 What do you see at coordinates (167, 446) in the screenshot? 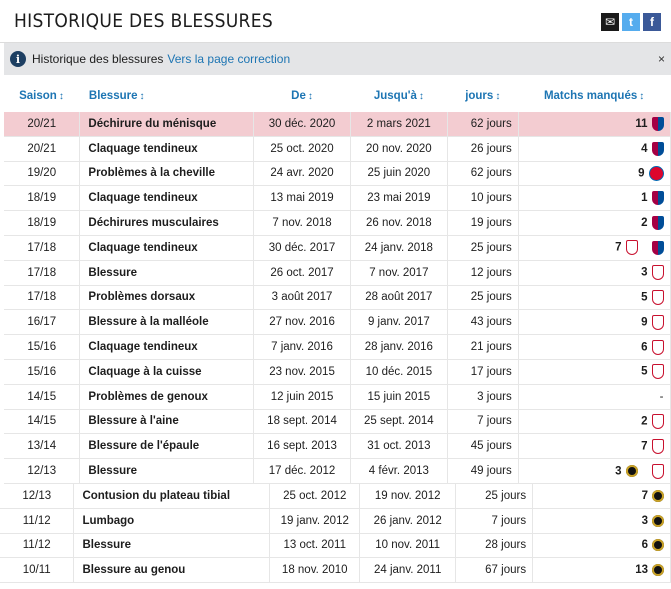
I see `injury-cell: Blessure de l'épaule` at bounding box center [167, 446].